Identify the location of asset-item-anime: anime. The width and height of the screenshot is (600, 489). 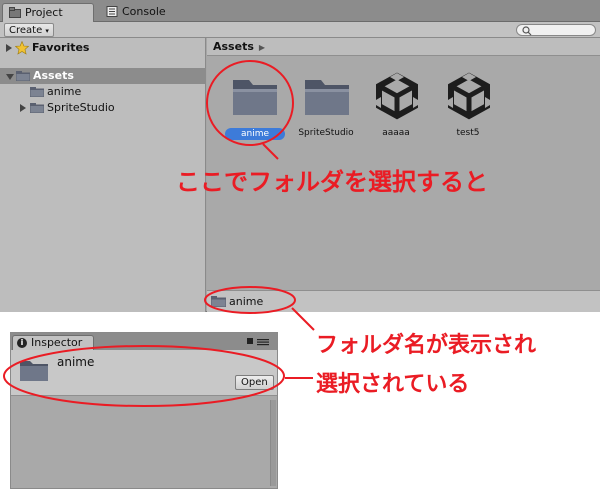
(254, 105).